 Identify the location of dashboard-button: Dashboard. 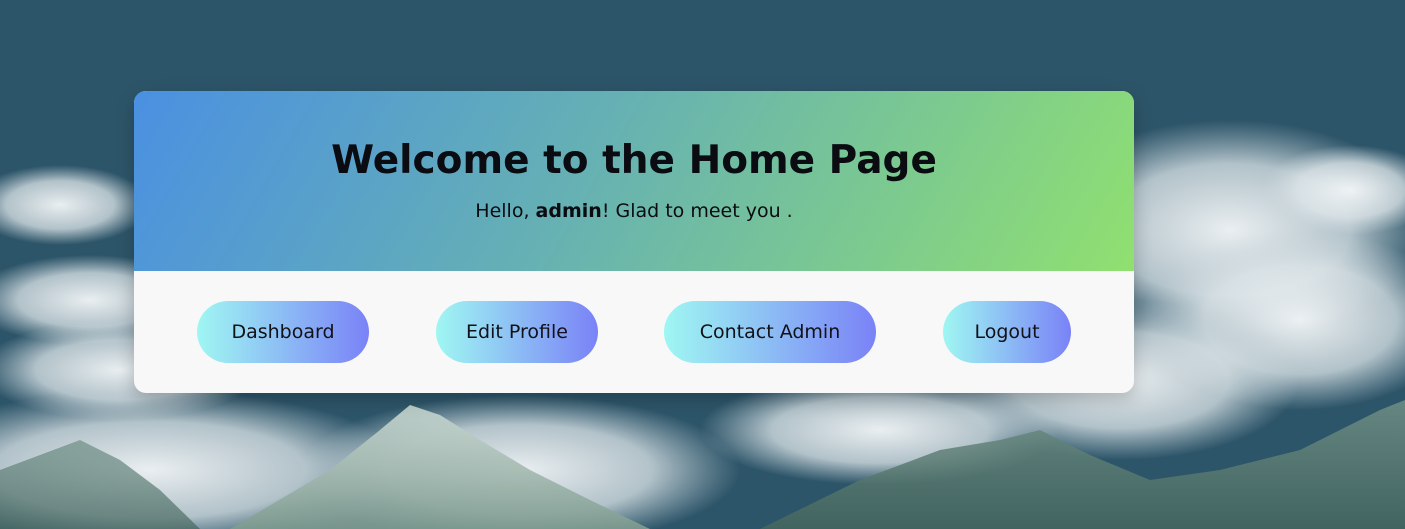
(283, 332).